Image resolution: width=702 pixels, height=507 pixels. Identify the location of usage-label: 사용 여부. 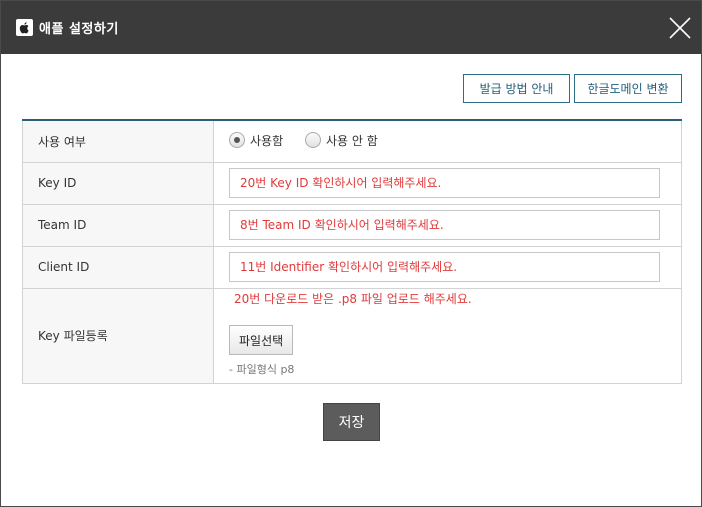
(118, 141).